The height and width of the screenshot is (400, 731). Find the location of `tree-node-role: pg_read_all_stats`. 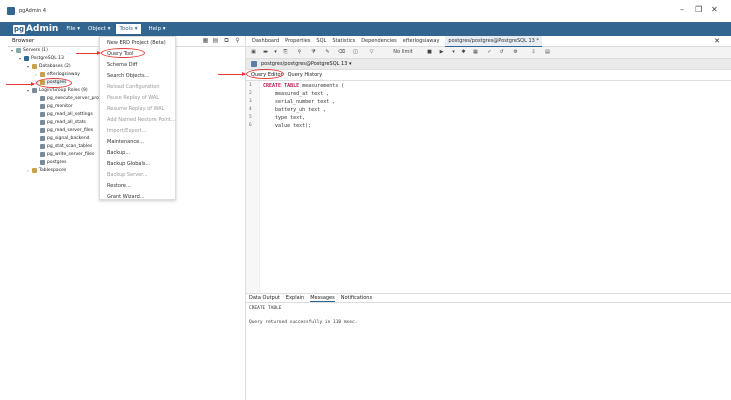

tree-node-role: pg_read_all_stats is located at coordinates (60, 122).